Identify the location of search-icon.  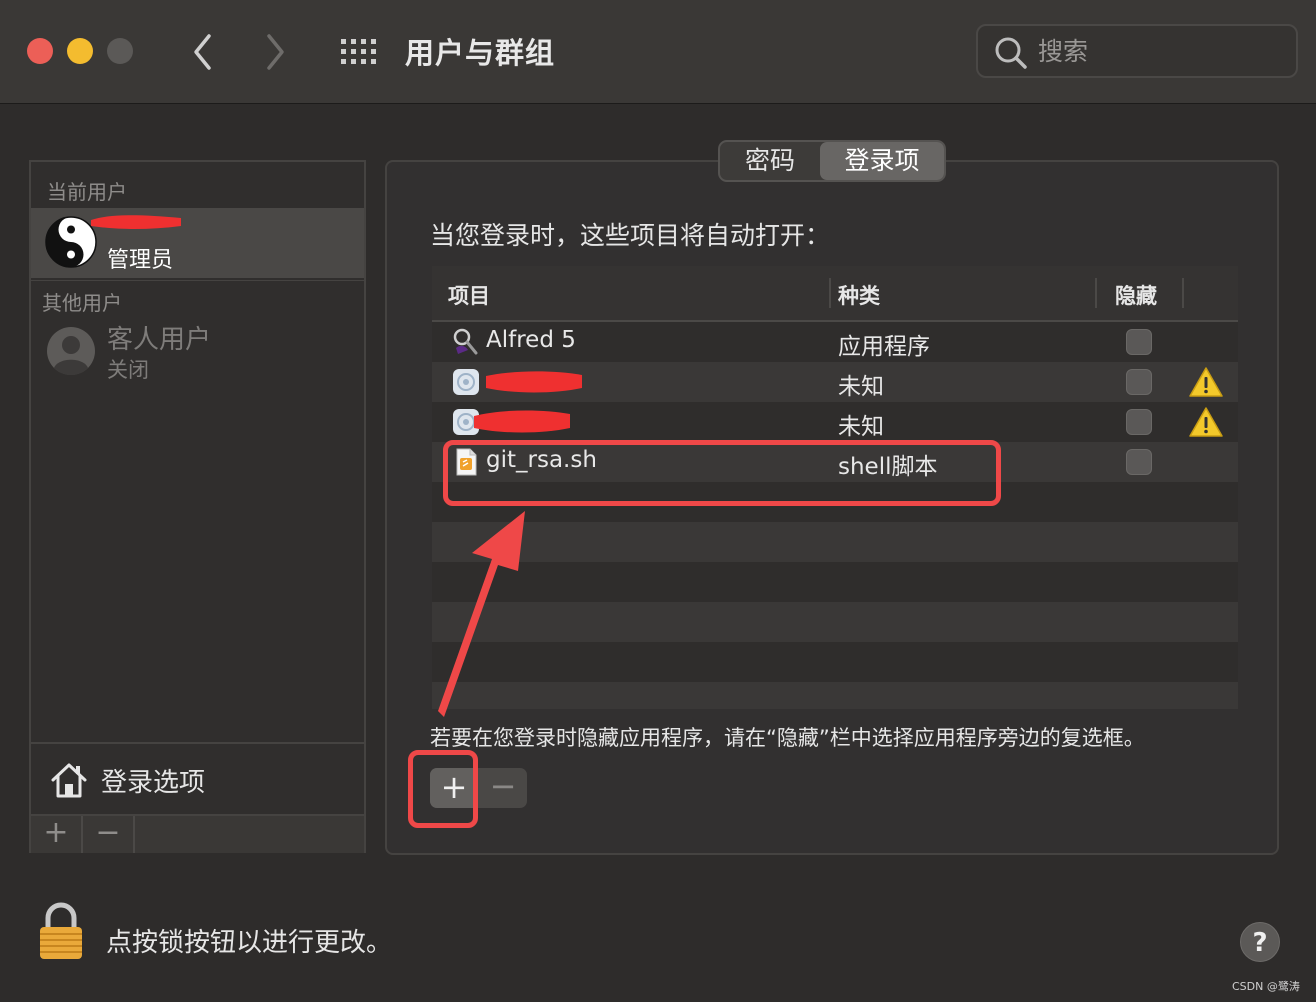
(1011, 53).